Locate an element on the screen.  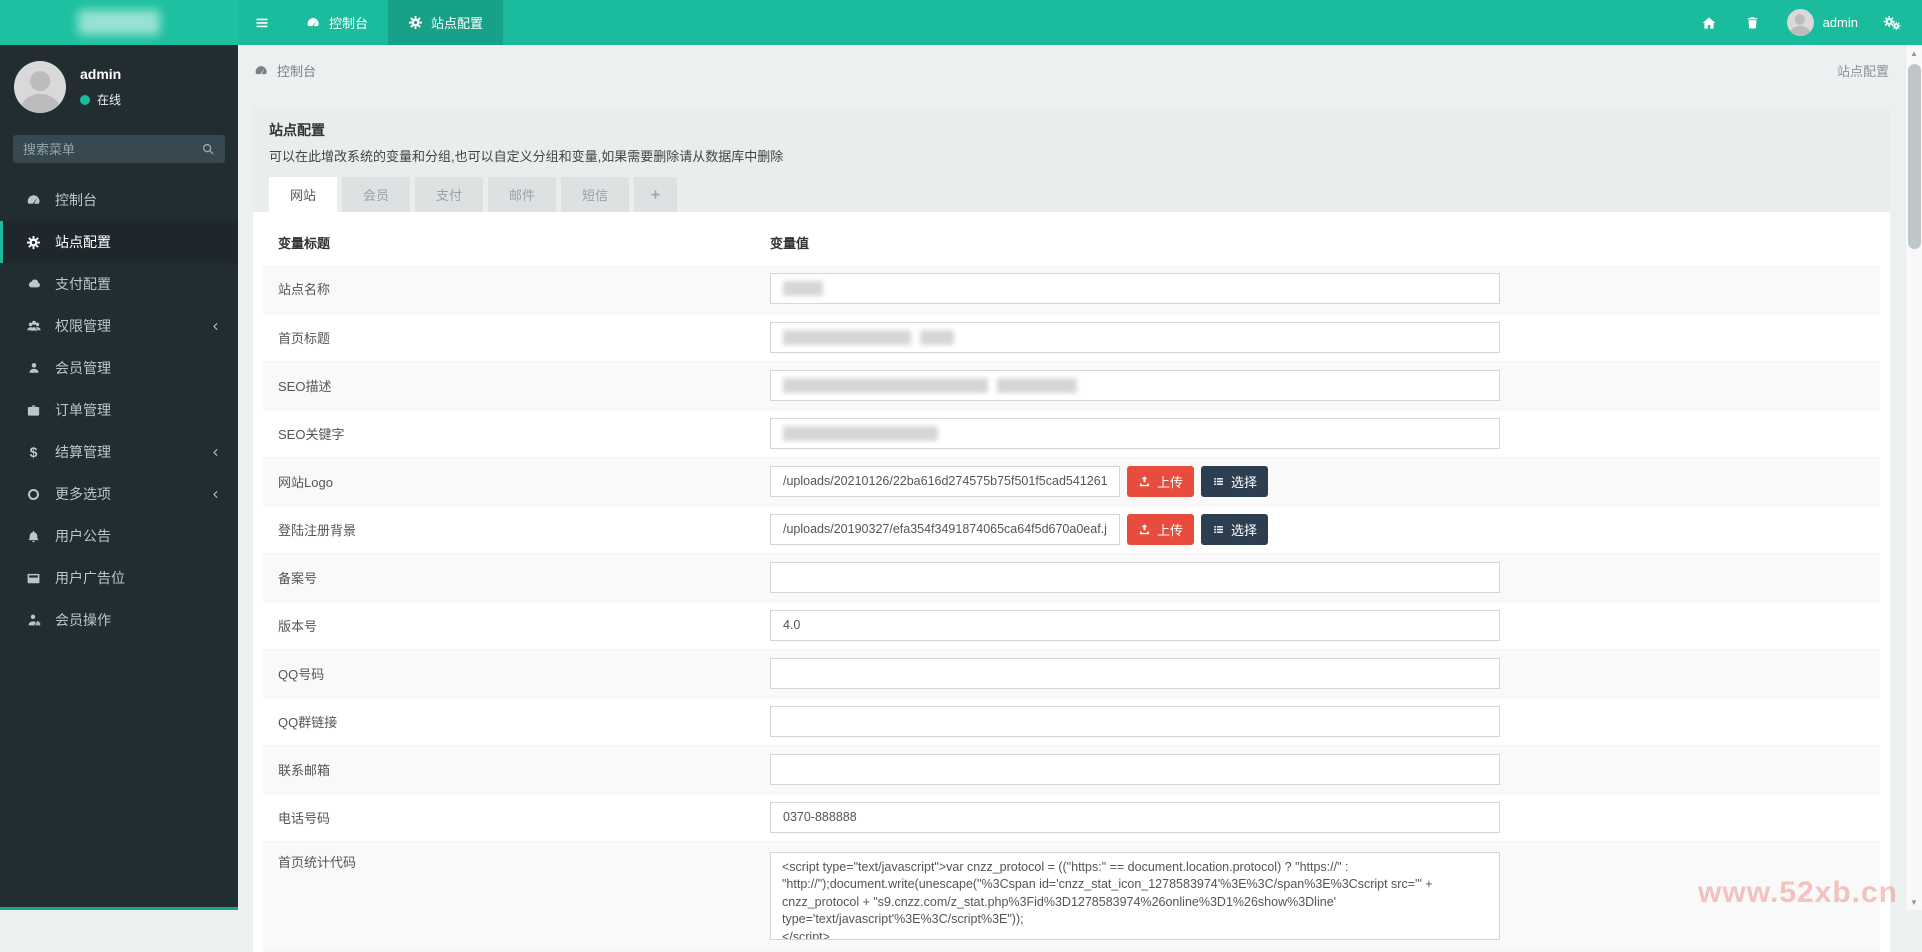
table-row: QQ号码 is located at coordinates (1071, 673).